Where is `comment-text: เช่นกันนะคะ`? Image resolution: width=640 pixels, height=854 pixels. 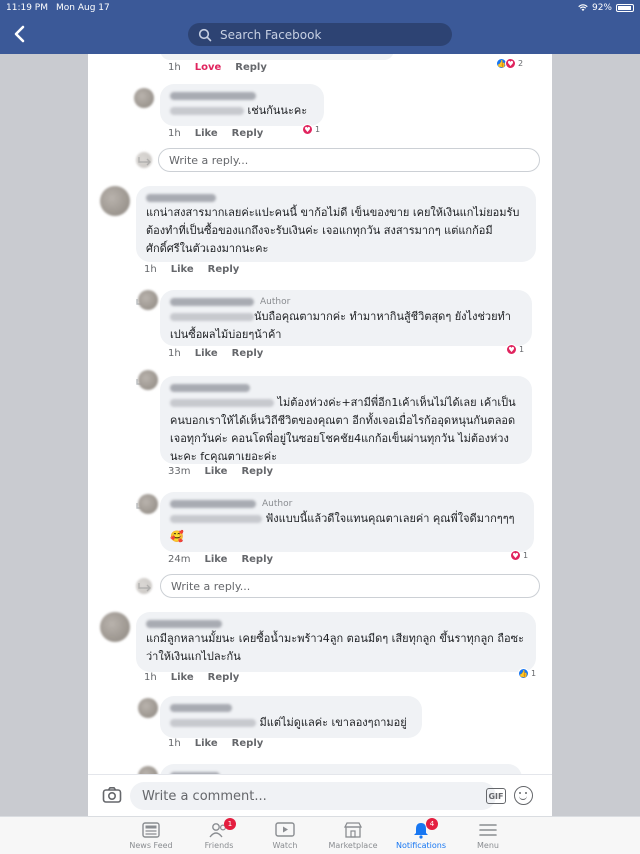
comment-text: เช่นกันนะคะ is located at coordinates (277, 110).